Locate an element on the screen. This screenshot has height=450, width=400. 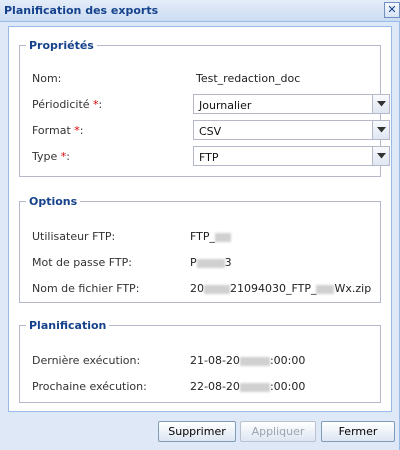
schedule-legend: Planification is located at coordinates (68, 325).